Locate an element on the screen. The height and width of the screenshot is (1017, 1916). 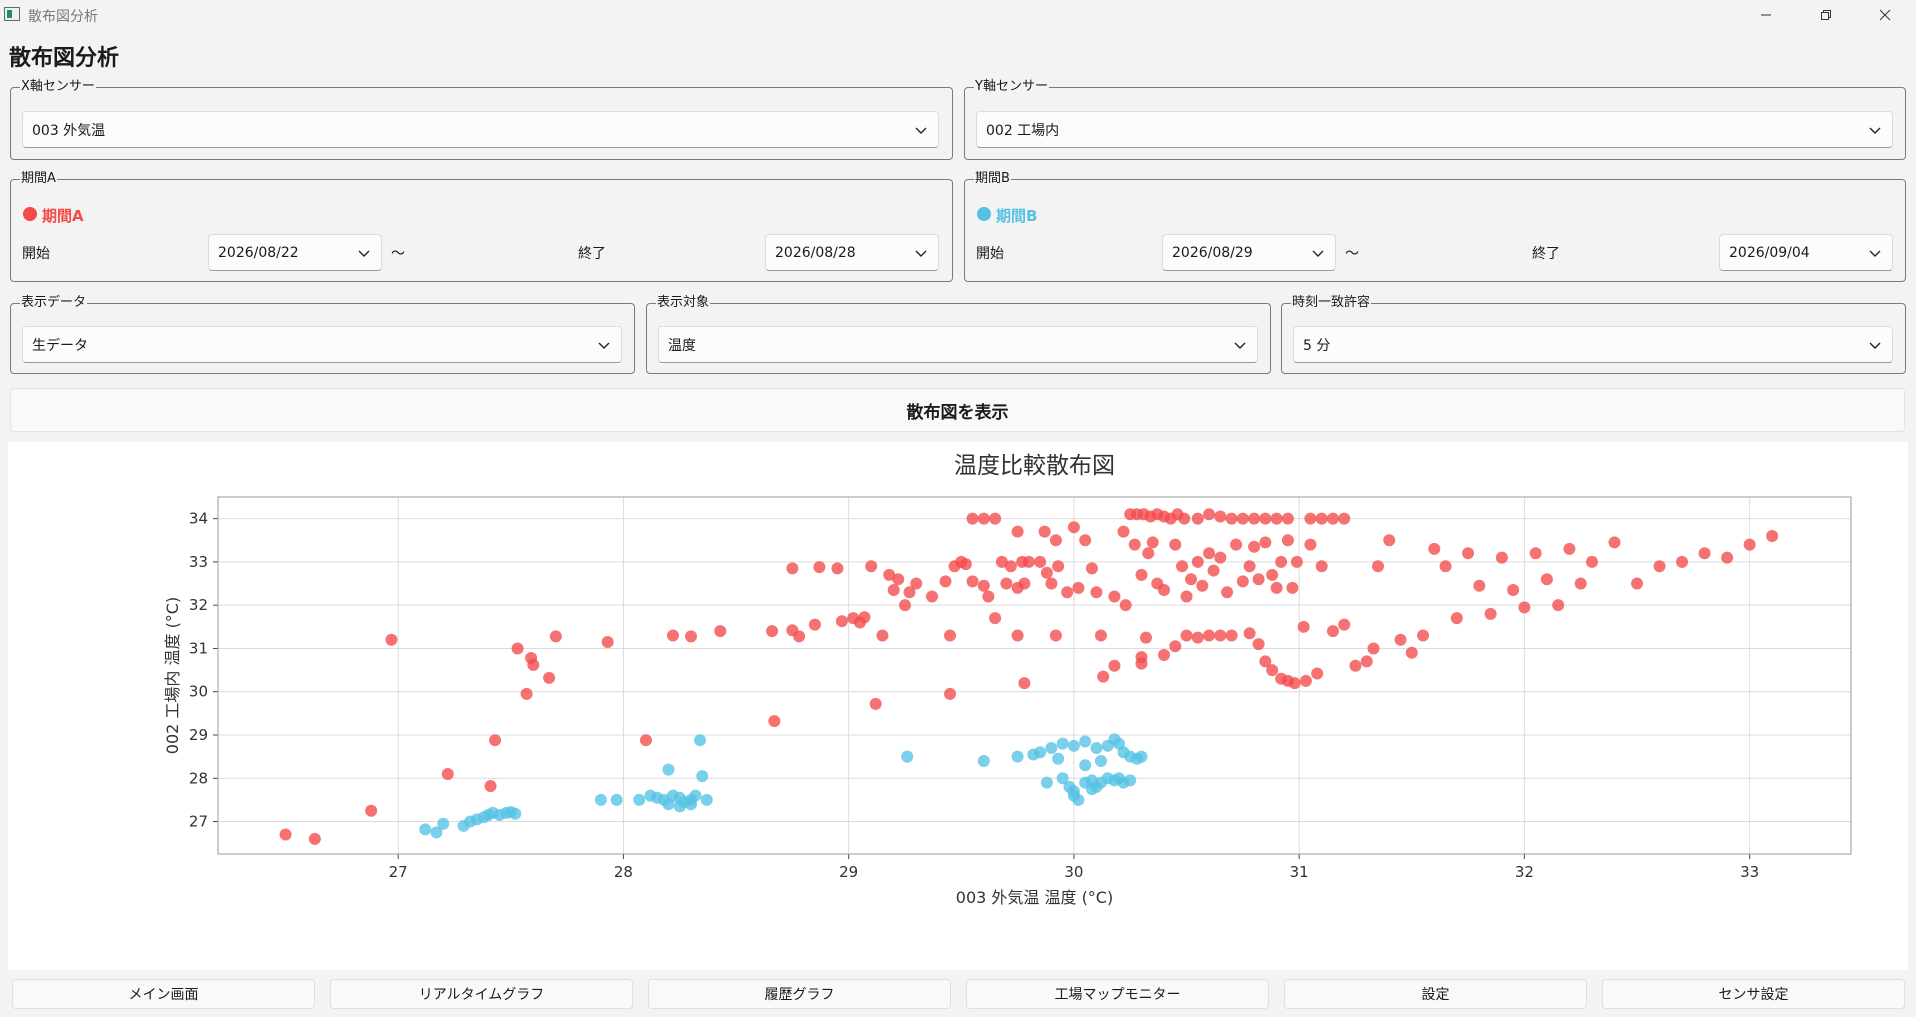
period-b-end-value: 2026/09/04 is located at coordinates (1769, 252).